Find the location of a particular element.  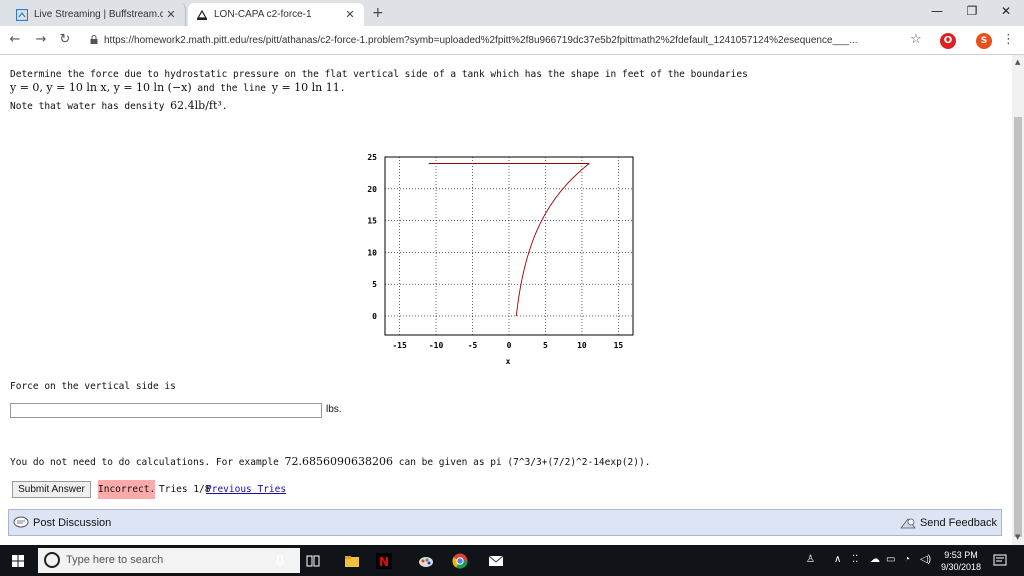

notifications-icon is located at coordinates (1000, 561).